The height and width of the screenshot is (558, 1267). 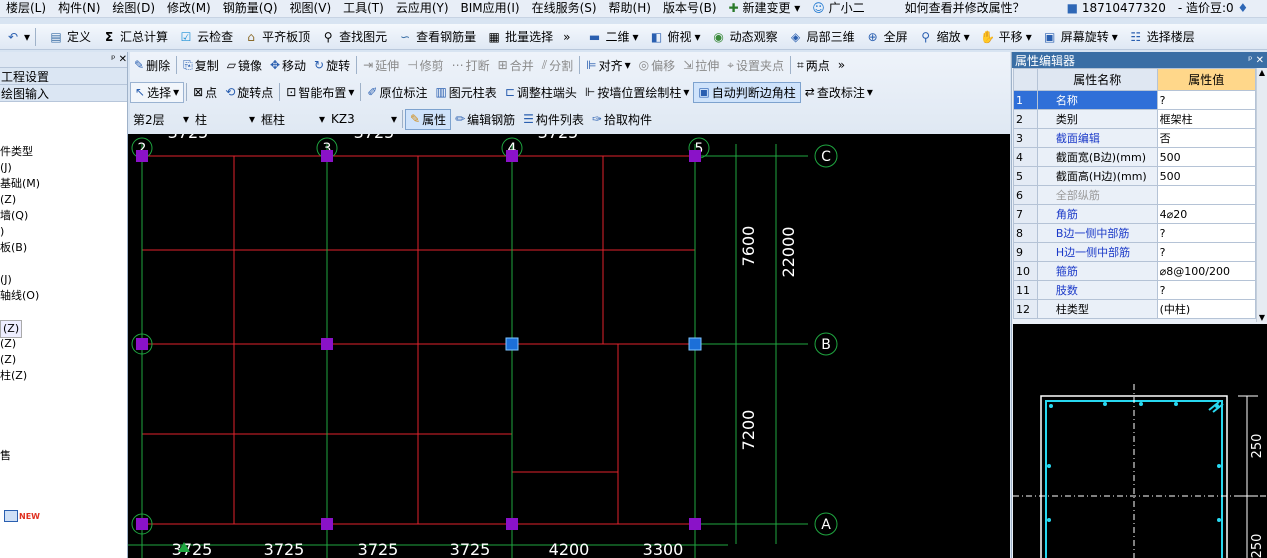 What do you see at coordinates (755, 65) in the screenshot?
I see `set-grip-button: ⌖ 设置夹点` at bounding box center [755, 65].